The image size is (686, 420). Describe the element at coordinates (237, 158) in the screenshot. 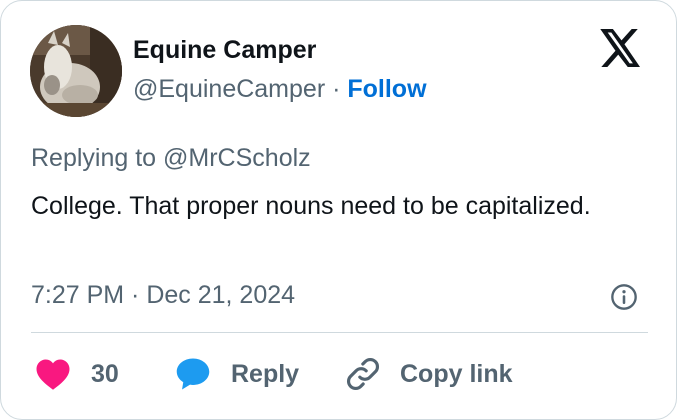

I see `replying-to-mention: @MrCScholz` at that location.